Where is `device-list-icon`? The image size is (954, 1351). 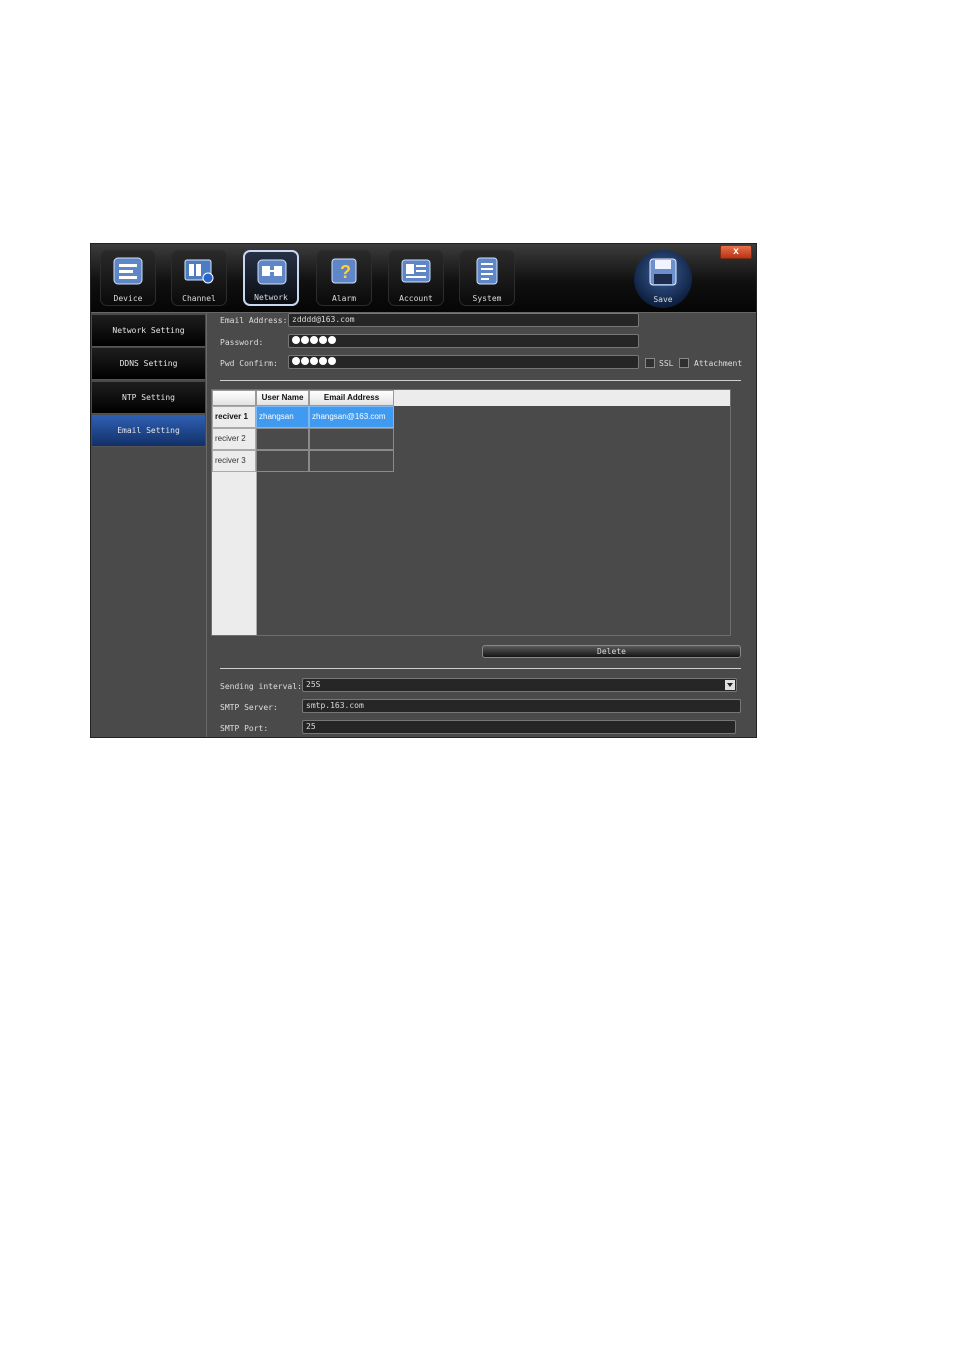 device-list-icon is located at coordinates (128, 271).